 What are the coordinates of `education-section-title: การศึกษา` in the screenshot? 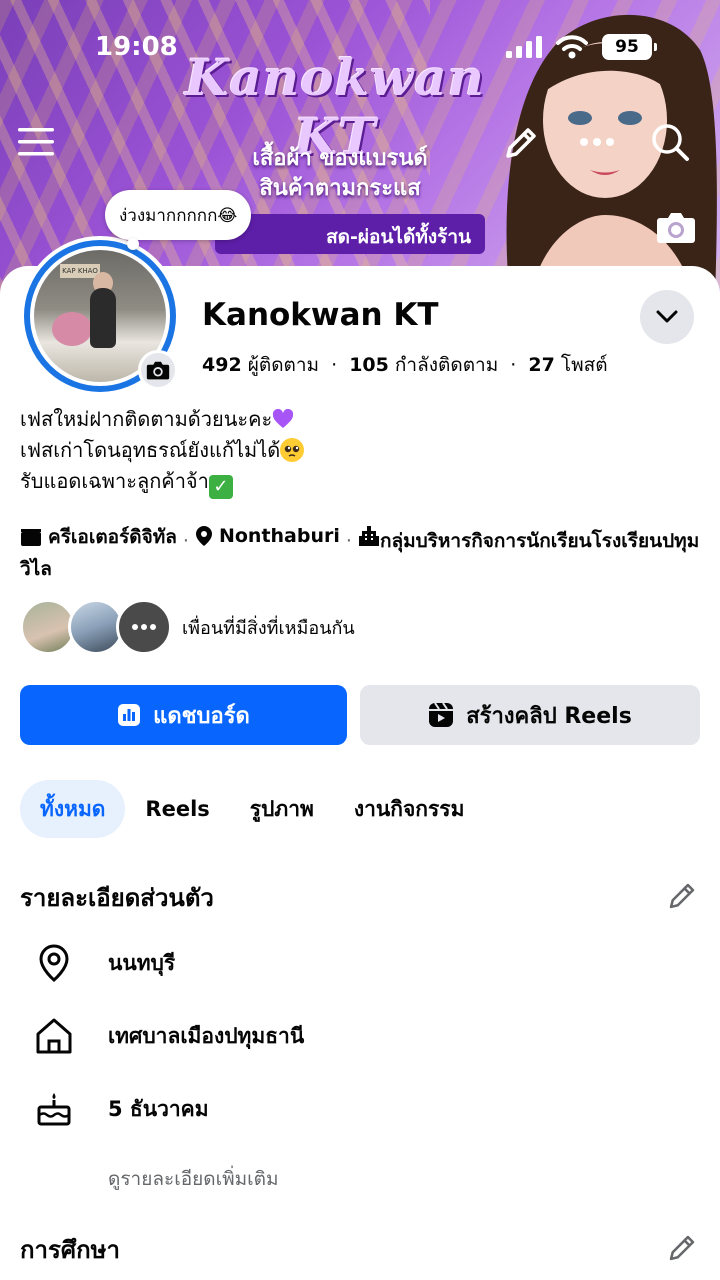 It's located at (70, 1250).